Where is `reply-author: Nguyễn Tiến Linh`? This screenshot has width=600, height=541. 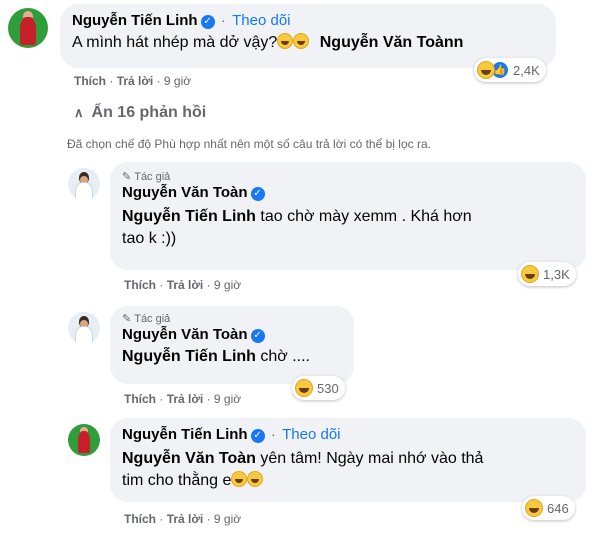 reply-author: Nguyễn Tiến Linh is located at coordinates (185, 434).